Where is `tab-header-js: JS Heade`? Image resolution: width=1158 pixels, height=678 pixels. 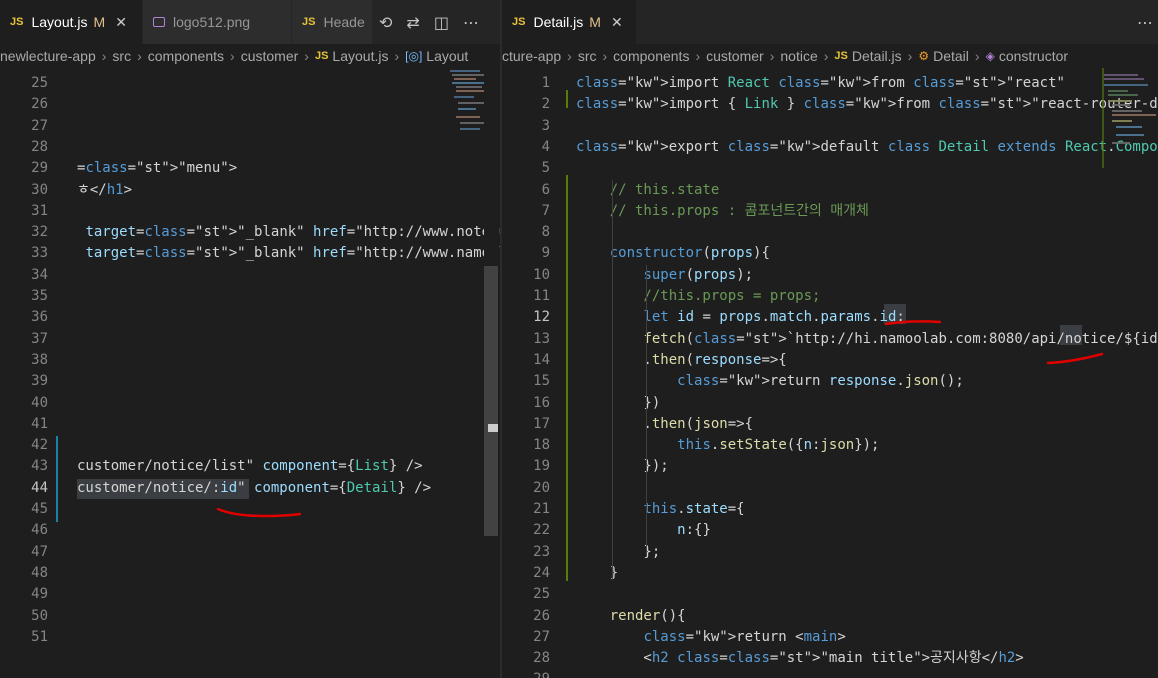 tab-header-js: JS Heade is located at coordinates (332, 22).